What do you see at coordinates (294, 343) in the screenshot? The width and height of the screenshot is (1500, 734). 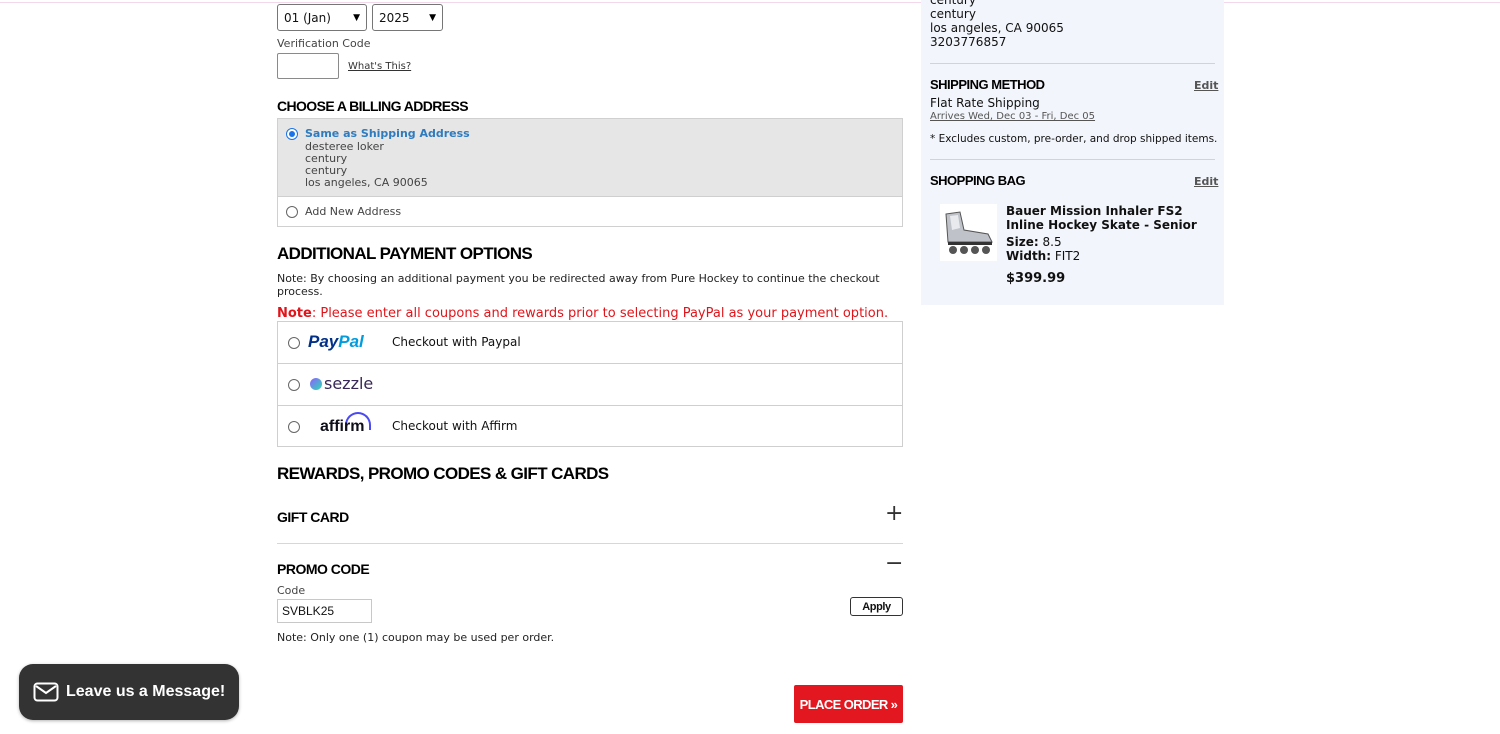 I see `radio-paypal` at bounding box center [294, 343].